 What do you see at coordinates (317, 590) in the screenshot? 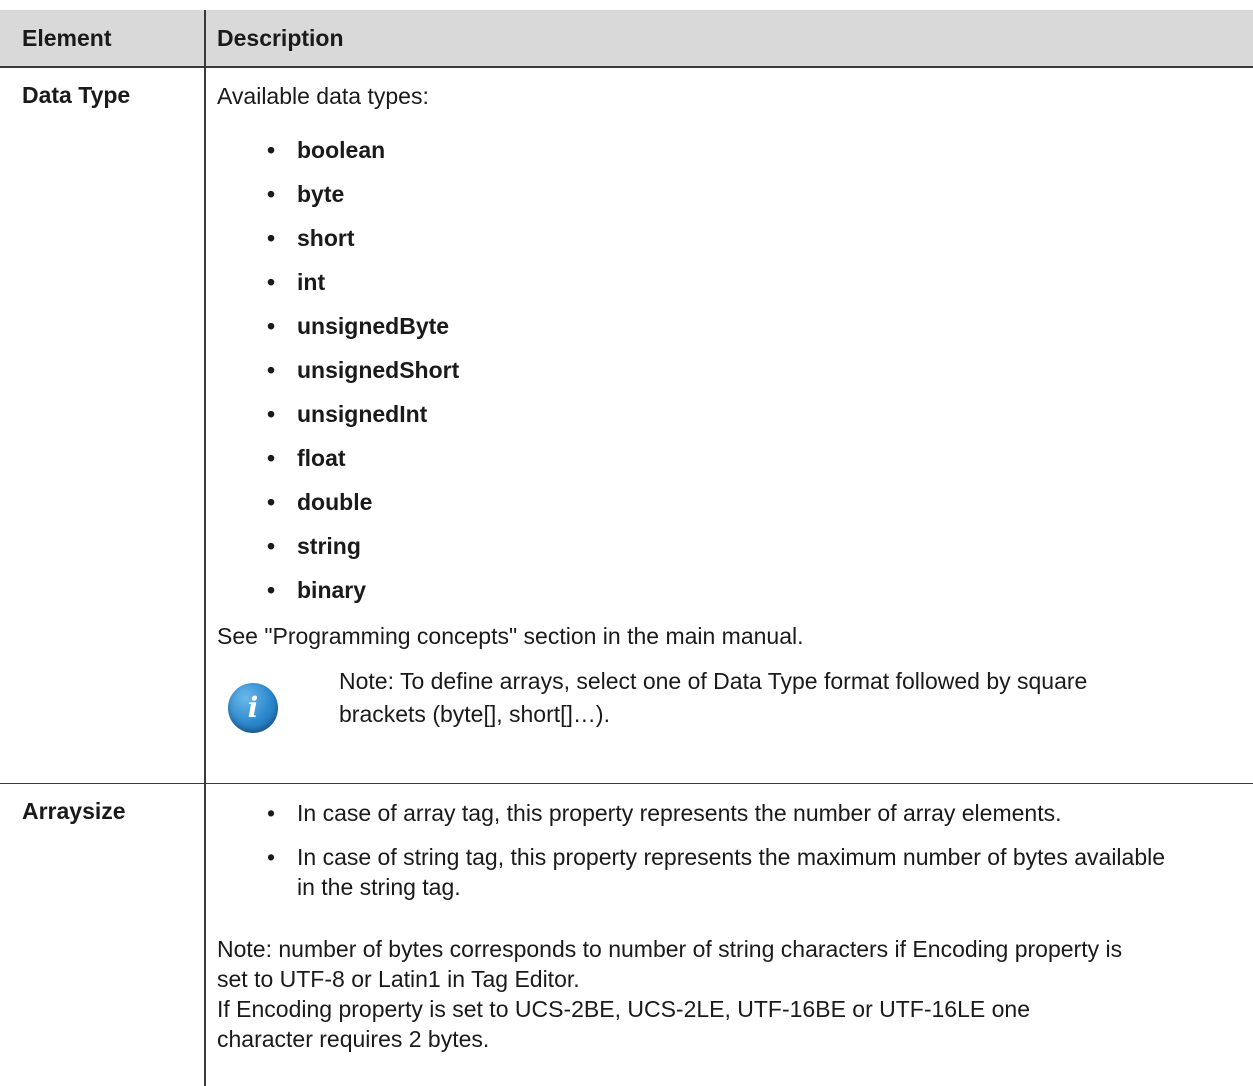
I see `list-item: • binary` at bounding box center [317, 590].